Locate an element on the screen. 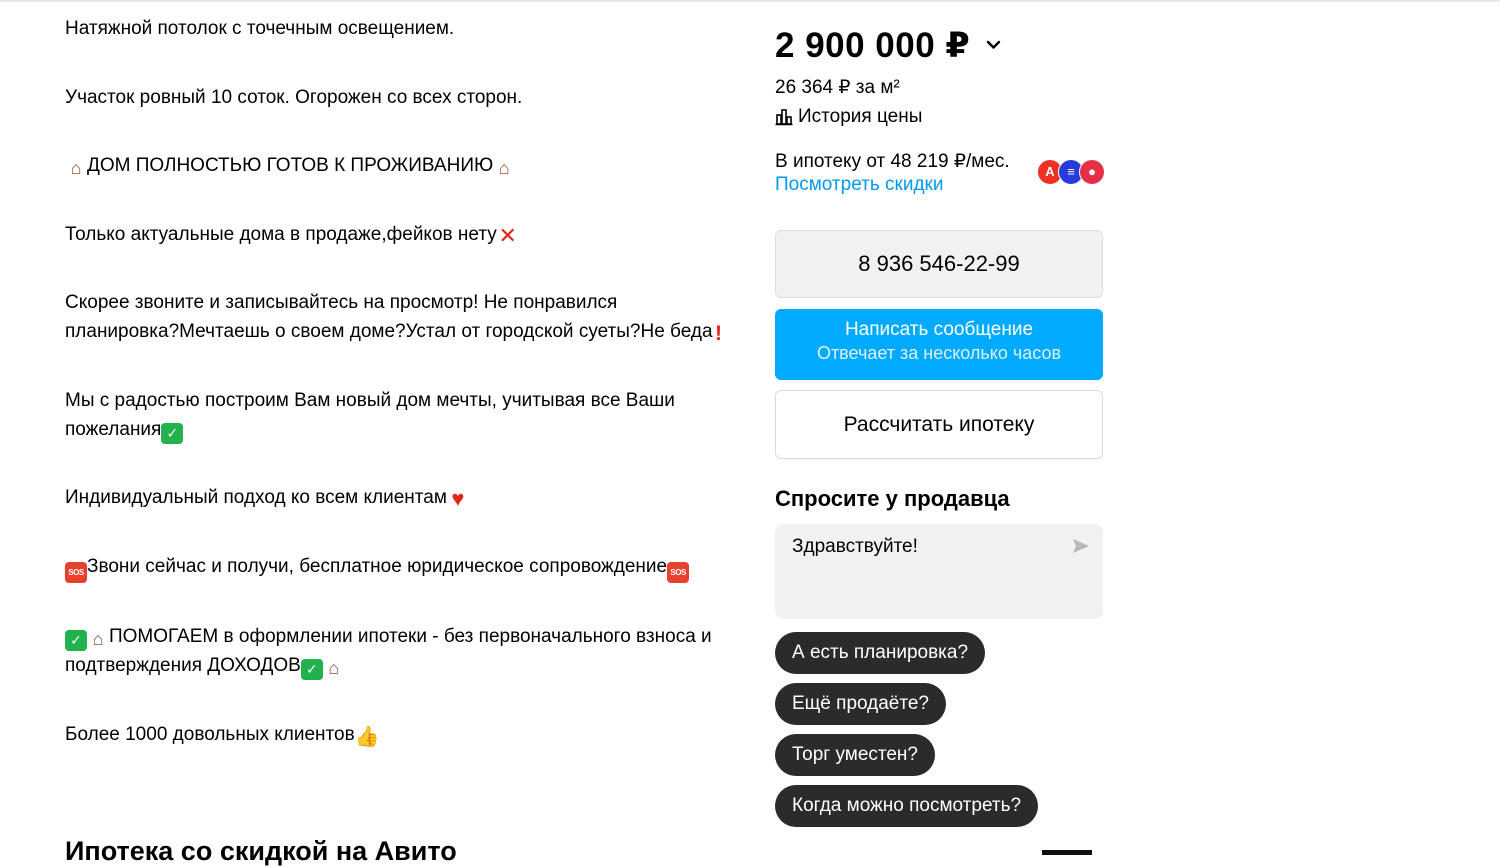 The image size is (1500, 867). image-thumbnail-edge is located at coordinates (1067, 852).